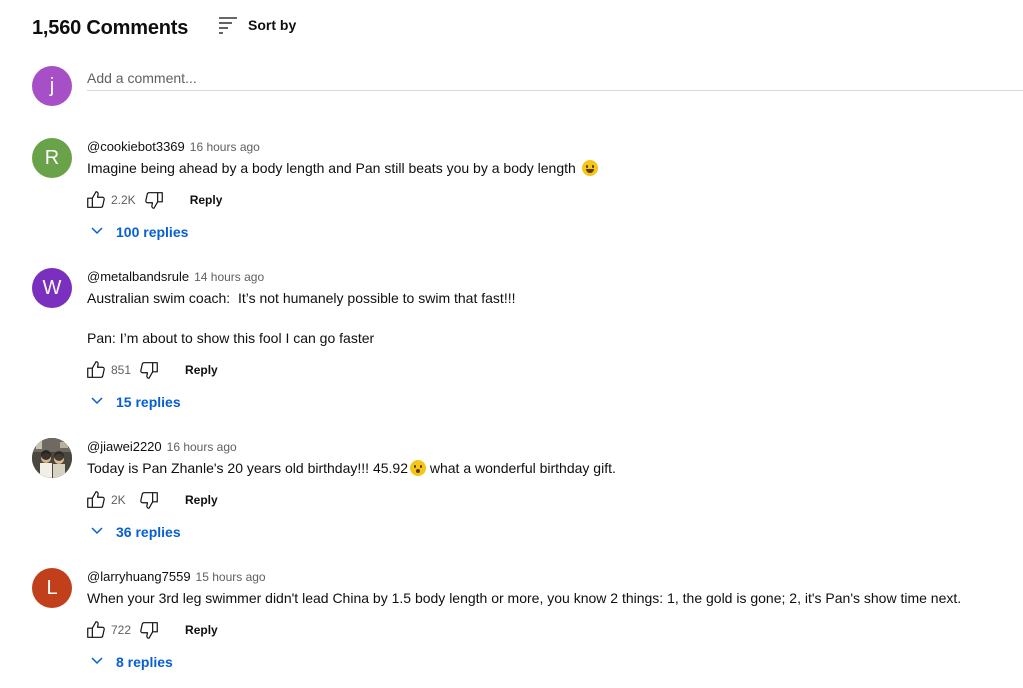 This screenshot has height=688, width=1023. I want to click on sort-by-label: Sort by, so click(272, 25).